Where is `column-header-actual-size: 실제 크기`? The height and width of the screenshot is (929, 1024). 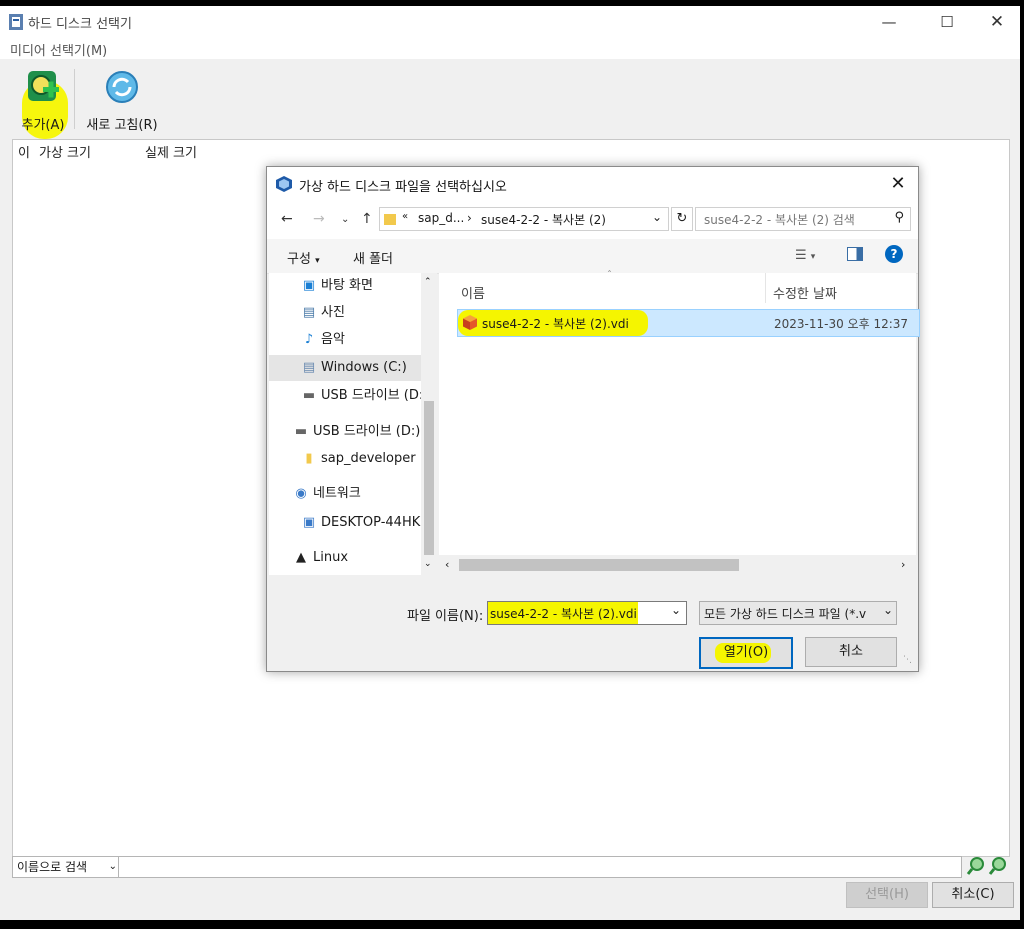 column-header-actual-size: 실제 크기 is located at coordinates (171, 151).